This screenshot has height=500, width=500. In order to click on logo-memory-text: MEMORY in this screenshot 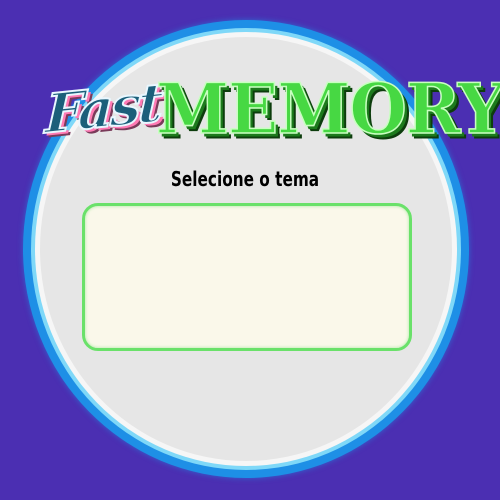, I will do `click(327, 108)`.